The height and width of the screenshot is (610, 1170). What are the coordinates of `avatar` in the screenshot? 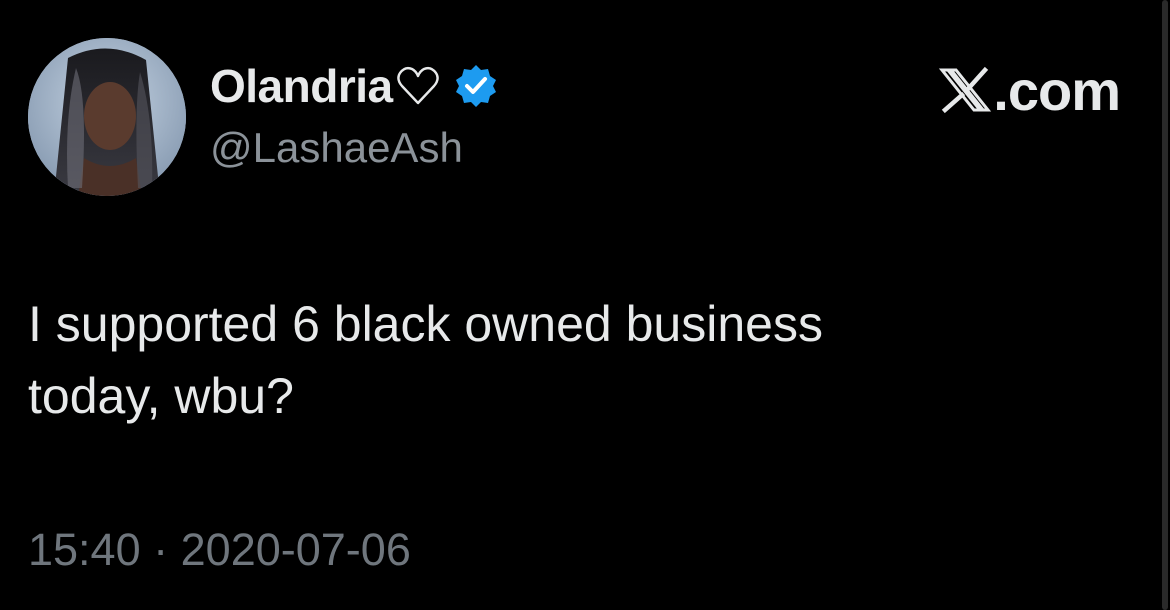 It's located at (107, 117).